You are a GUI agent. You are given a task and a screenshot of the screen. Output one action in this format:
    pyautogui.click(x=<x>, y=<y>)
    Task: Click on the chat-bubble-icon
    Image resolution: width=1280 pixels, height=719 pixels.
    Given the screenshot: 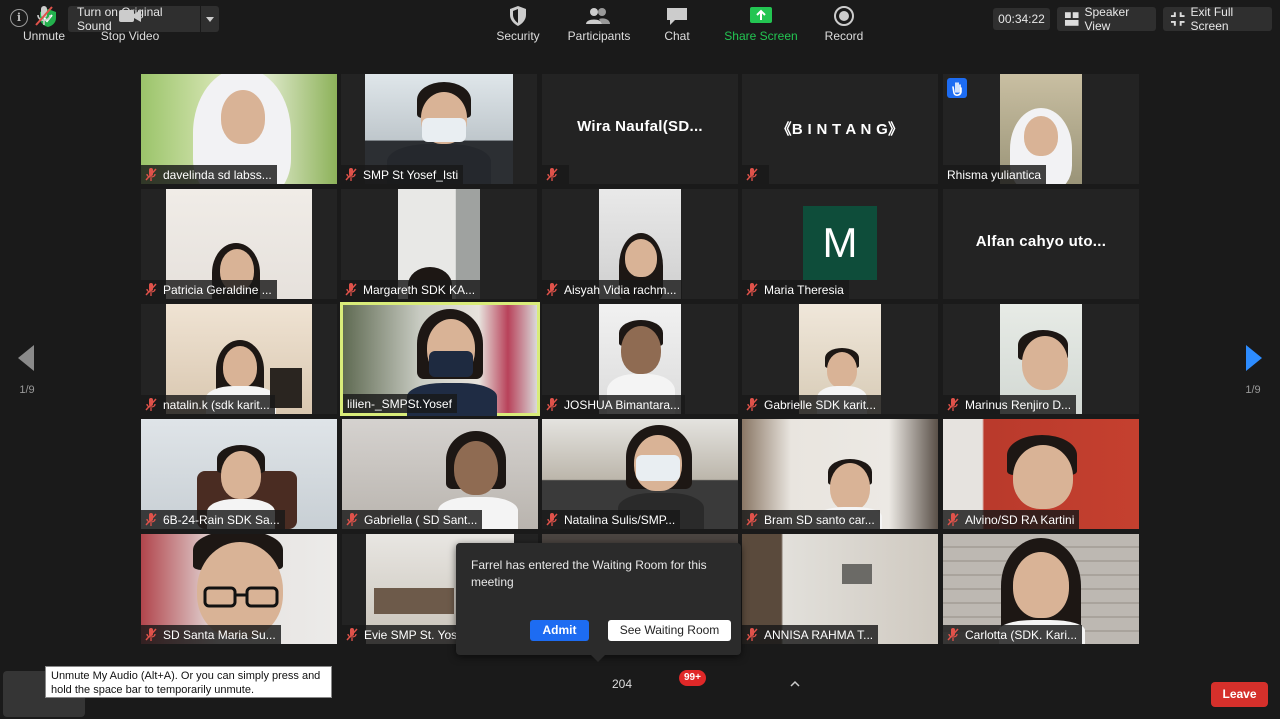 What is the action you would take?
    pyautogui.click(x=677, y=16)
    